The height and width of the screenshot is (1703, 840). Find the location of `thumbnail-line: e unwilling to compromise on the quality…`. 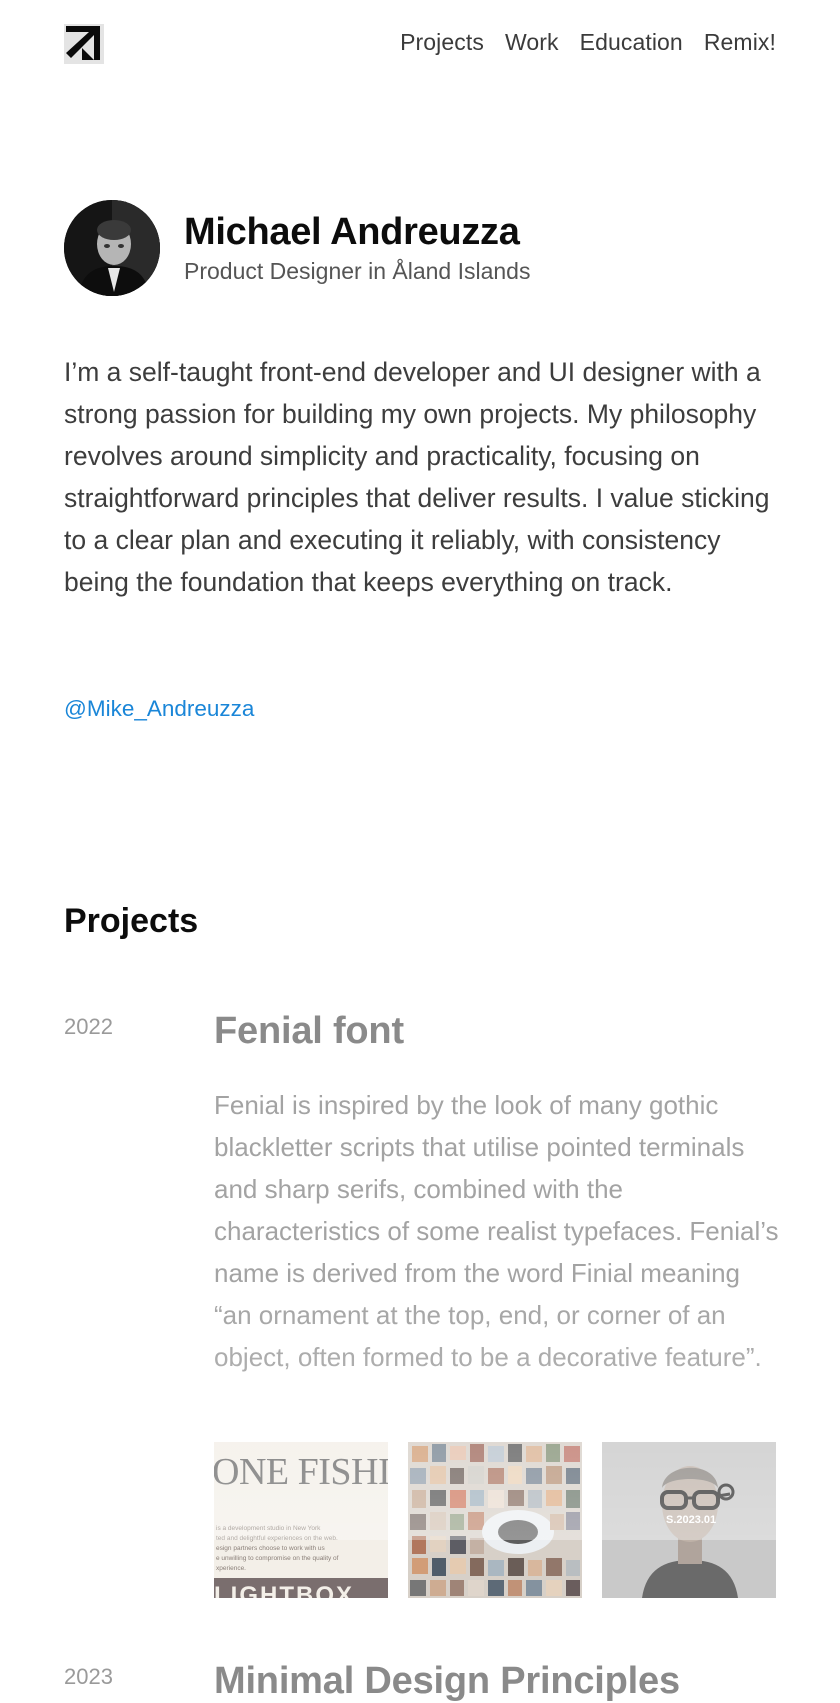

thumbnail-line: e unwilling to compromise on the quality… is located at coordinates (277, 1558).